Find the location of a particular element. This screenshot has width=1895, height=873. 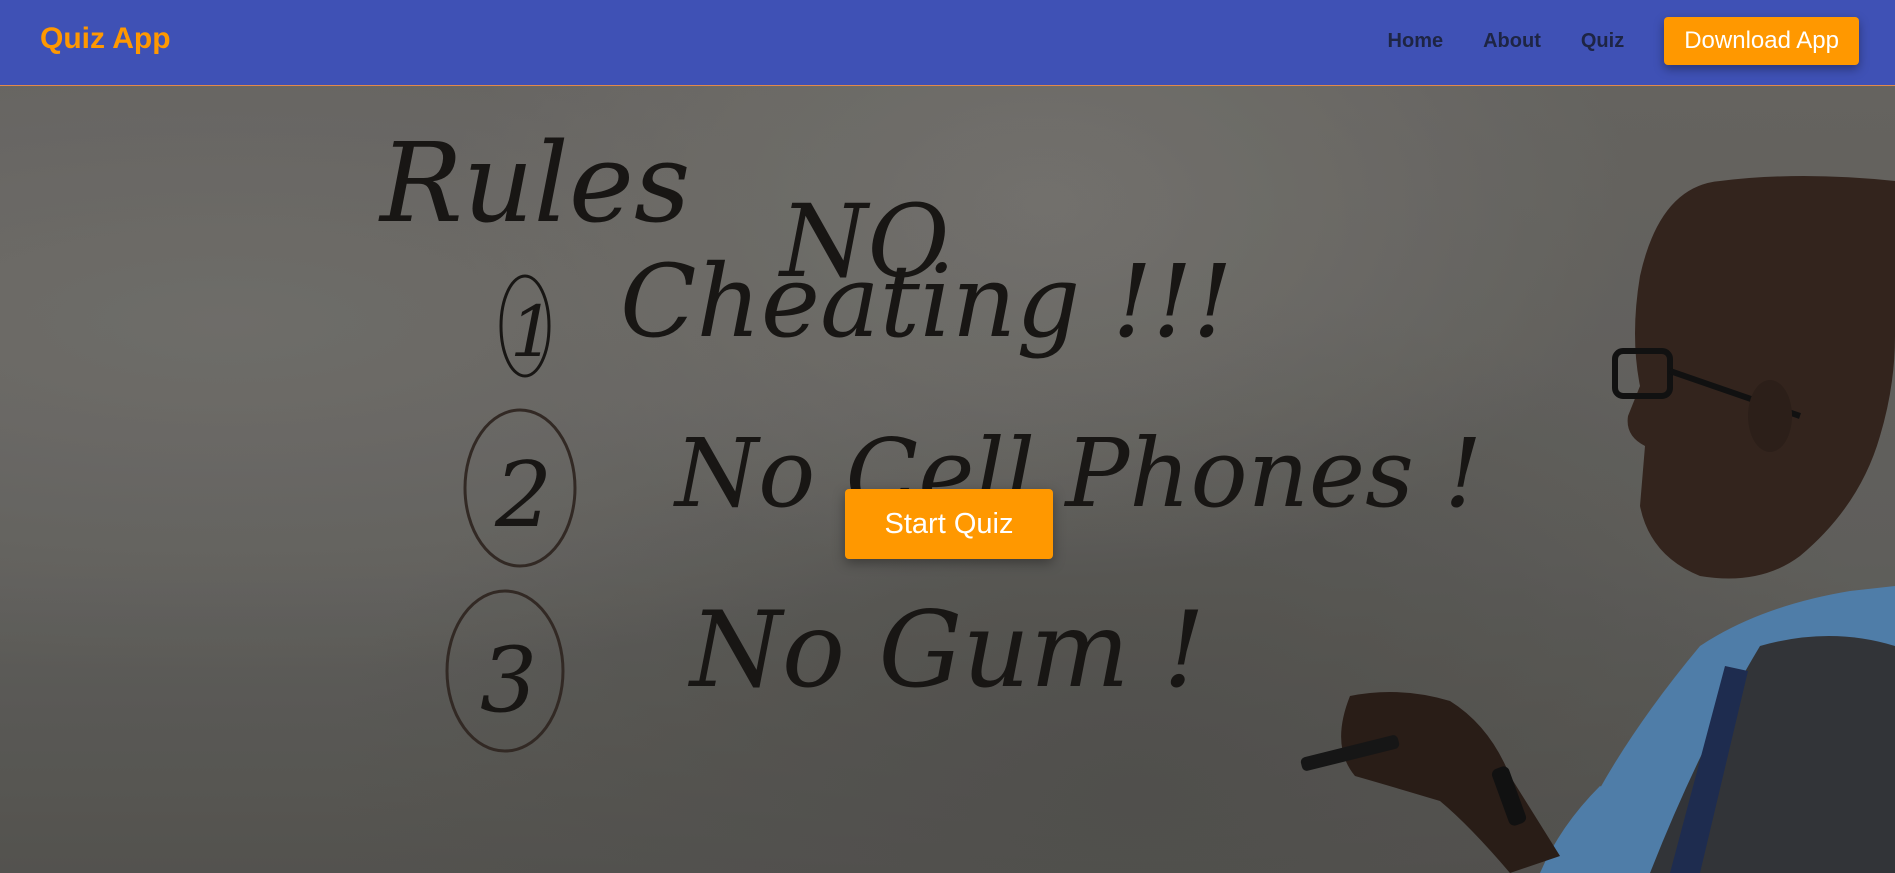

nav-links: Home About Quiz Download App is located at coordinates (1623, 41).